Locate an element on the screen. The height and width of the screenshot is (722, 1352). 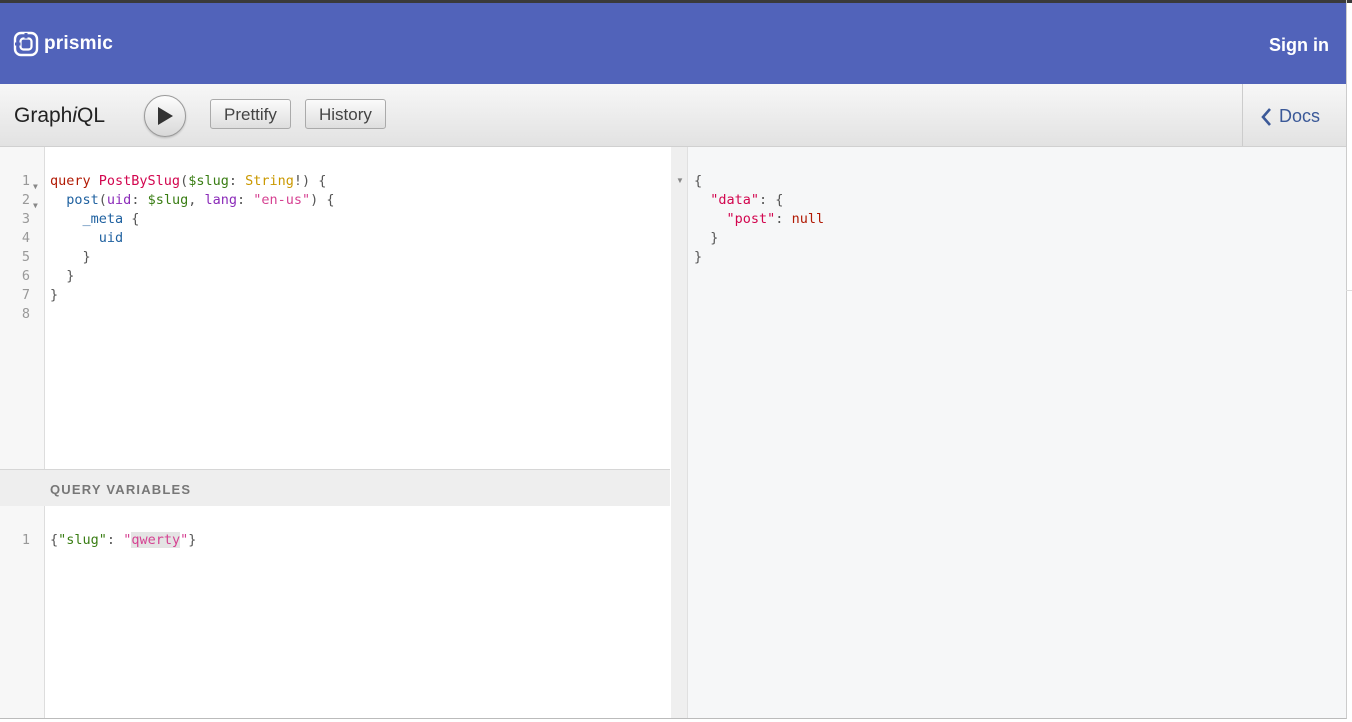
graphiql-toolbar: GraphiQL Prettify History Docs is located at coordinates (673, 115).